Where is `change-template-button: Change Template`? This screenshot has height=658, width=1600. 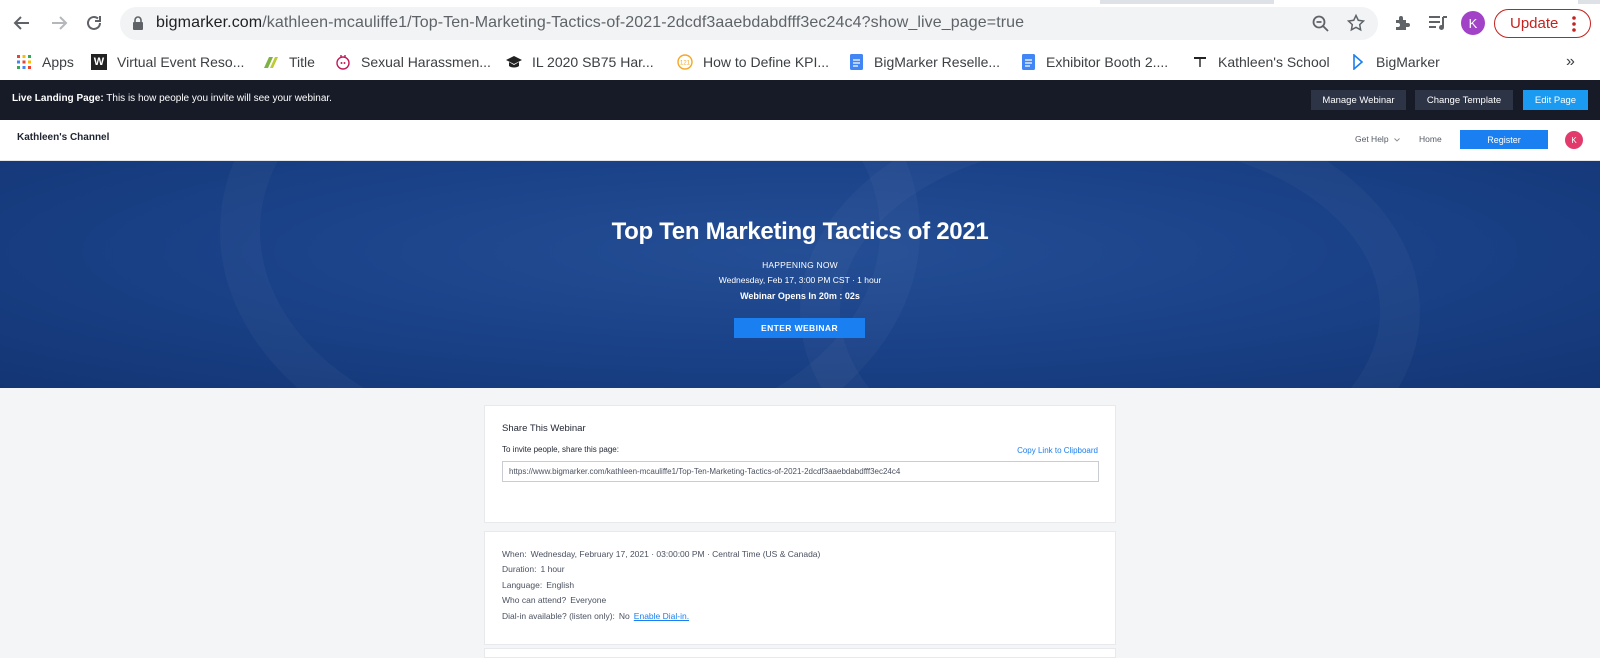
change-template-button: Change Template is located at coordinates (1464, 100).